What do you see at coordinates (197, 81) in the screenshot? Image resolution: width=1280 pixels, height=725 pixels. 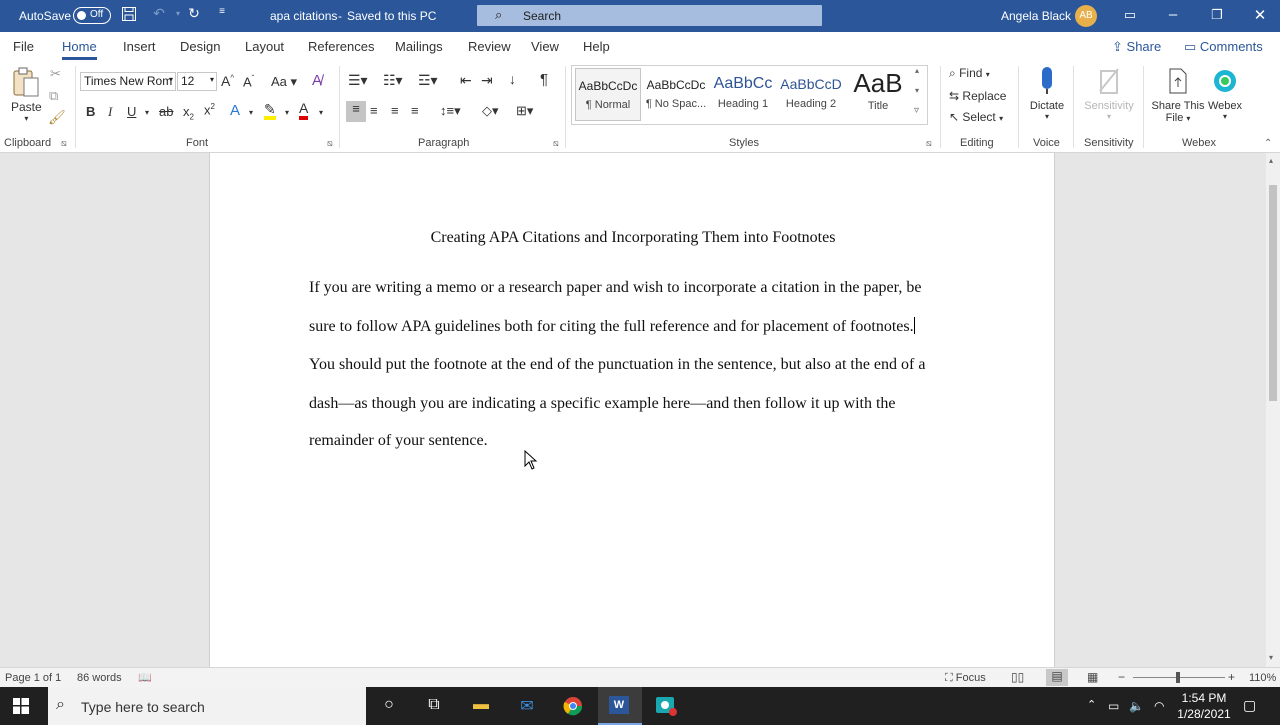 I see `font-size-dropdown: 12 ▾` at bounding box center [197, 81].